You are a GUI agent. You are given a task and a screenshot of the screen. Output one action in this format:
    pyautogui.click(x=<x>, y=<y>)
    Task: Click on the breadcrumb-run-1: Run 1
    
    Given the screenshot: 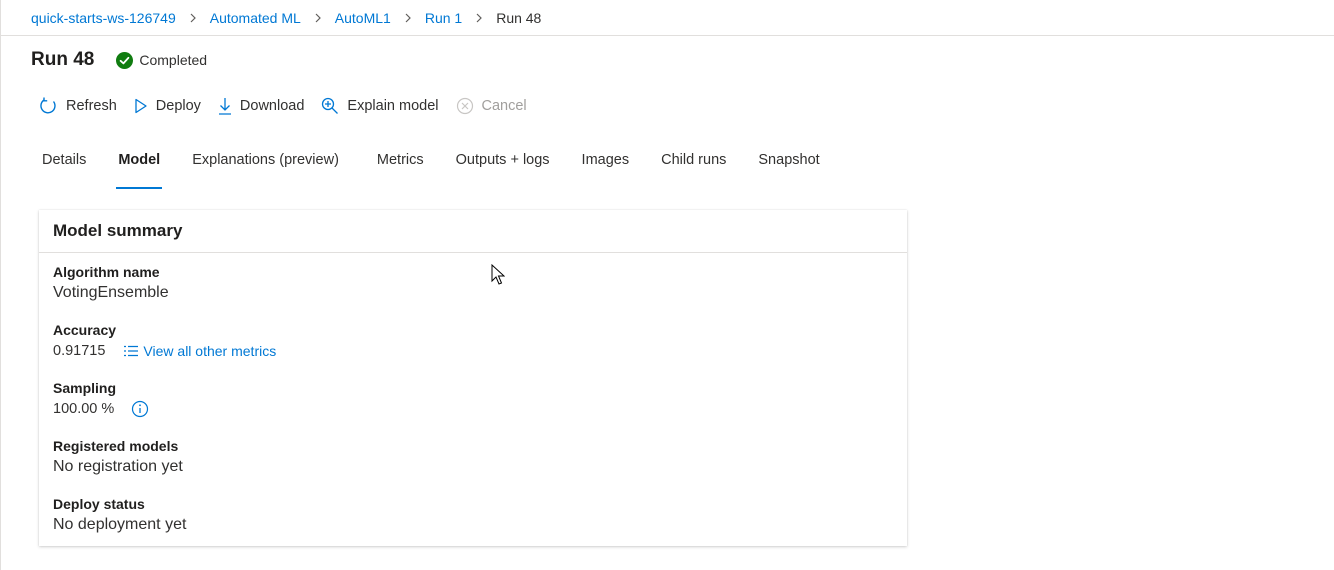 What is the action you would take?
    pyautogui.click(x=443, y=18)
    